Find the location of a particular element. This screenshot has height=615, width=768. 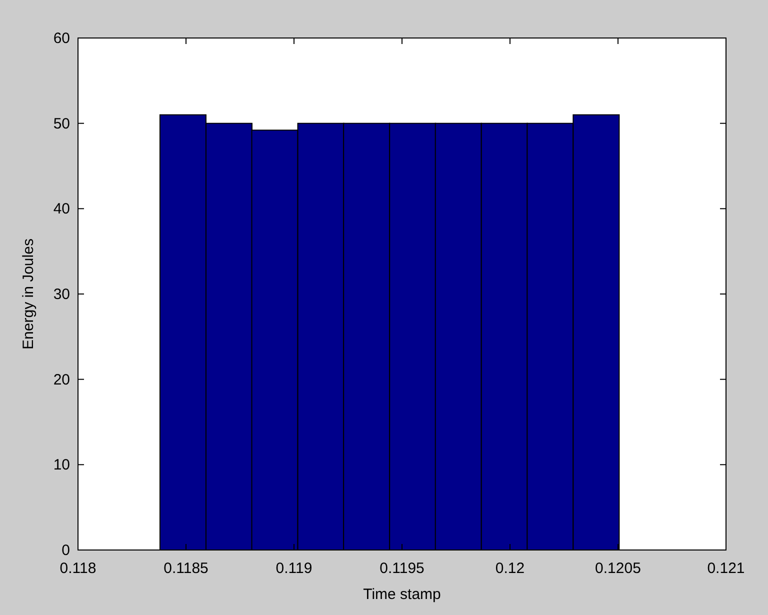

y-tick-label: 20 is located at coordinates (61, 379).